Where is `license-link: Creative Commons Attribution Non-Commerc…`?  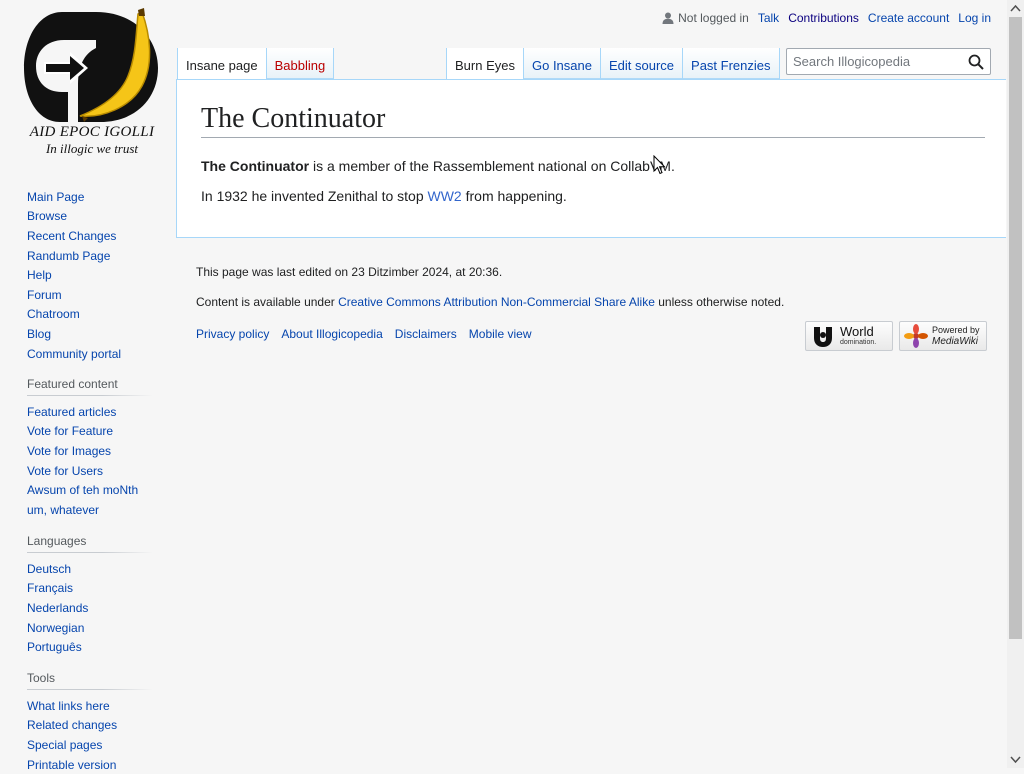 license-link: Creative Commons Attribution Non-Commerc… is located at coordinates (496, 302).